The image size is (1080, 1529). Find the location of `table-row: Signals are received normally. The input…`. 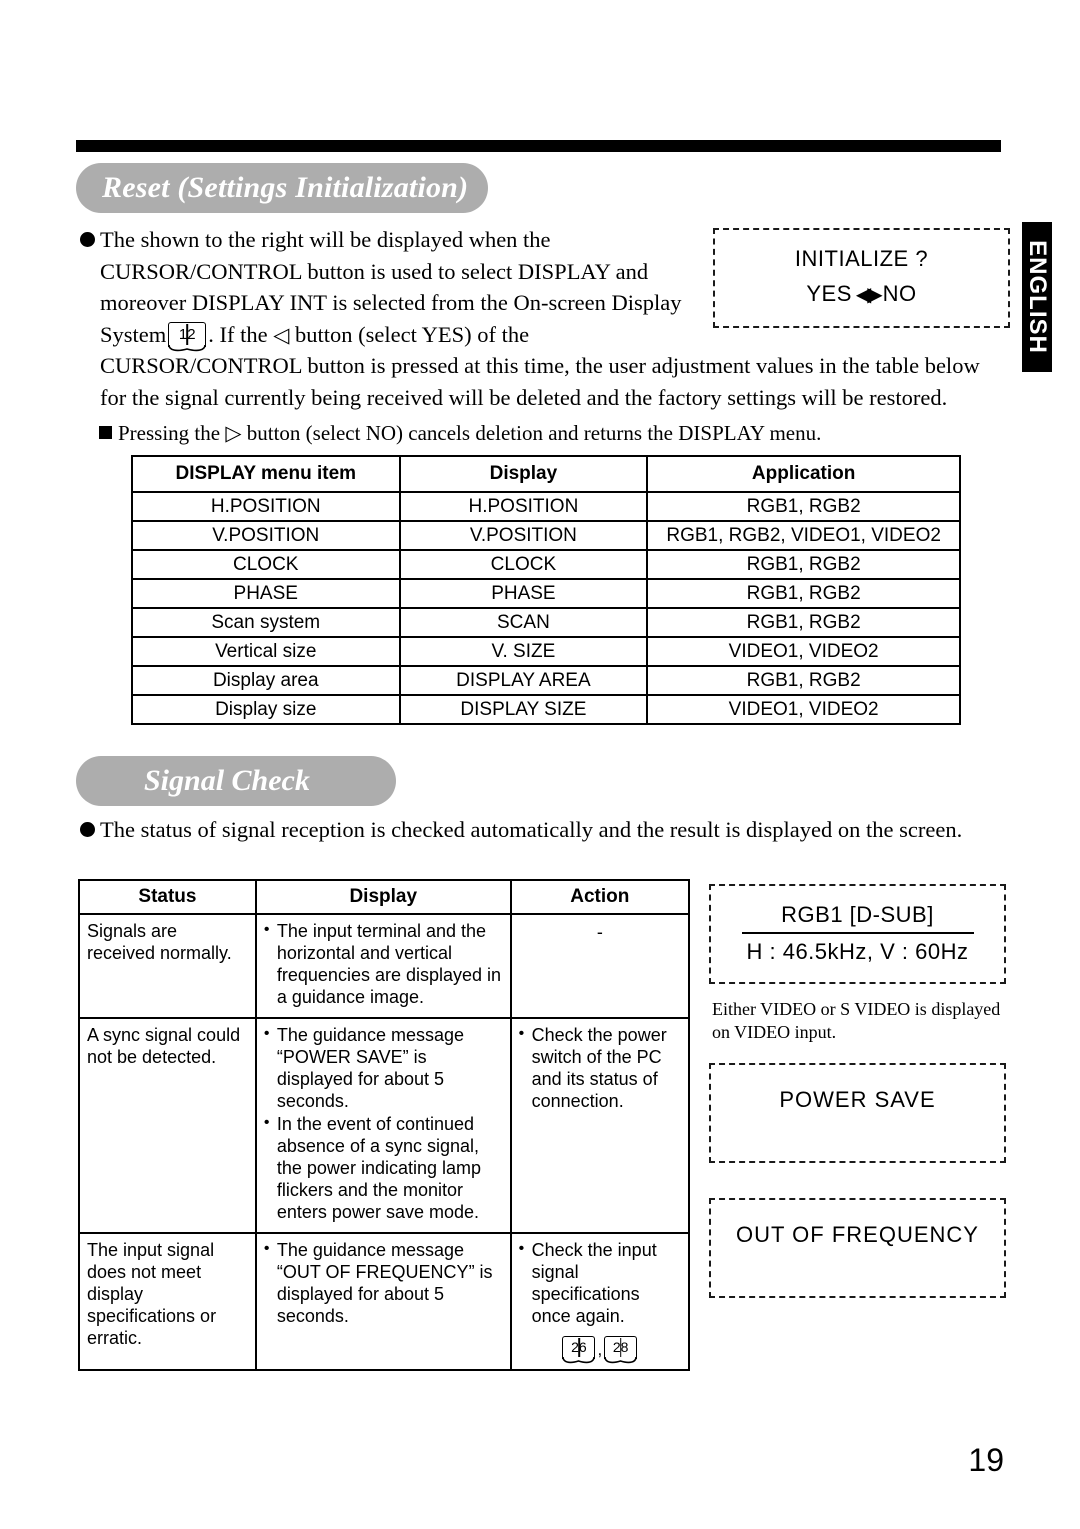

table-row: Signals are received normally. The input… is located at coordinates (384, 966).